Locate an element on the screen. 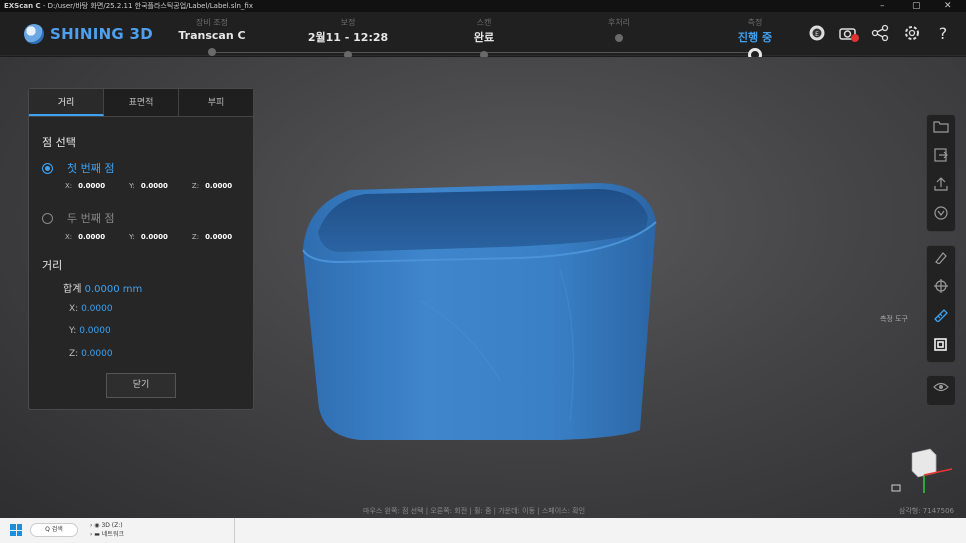 The height and width of the screenshot is (543, 966). distance-x: X: 0.0000 is located at coordinates (91, 309).